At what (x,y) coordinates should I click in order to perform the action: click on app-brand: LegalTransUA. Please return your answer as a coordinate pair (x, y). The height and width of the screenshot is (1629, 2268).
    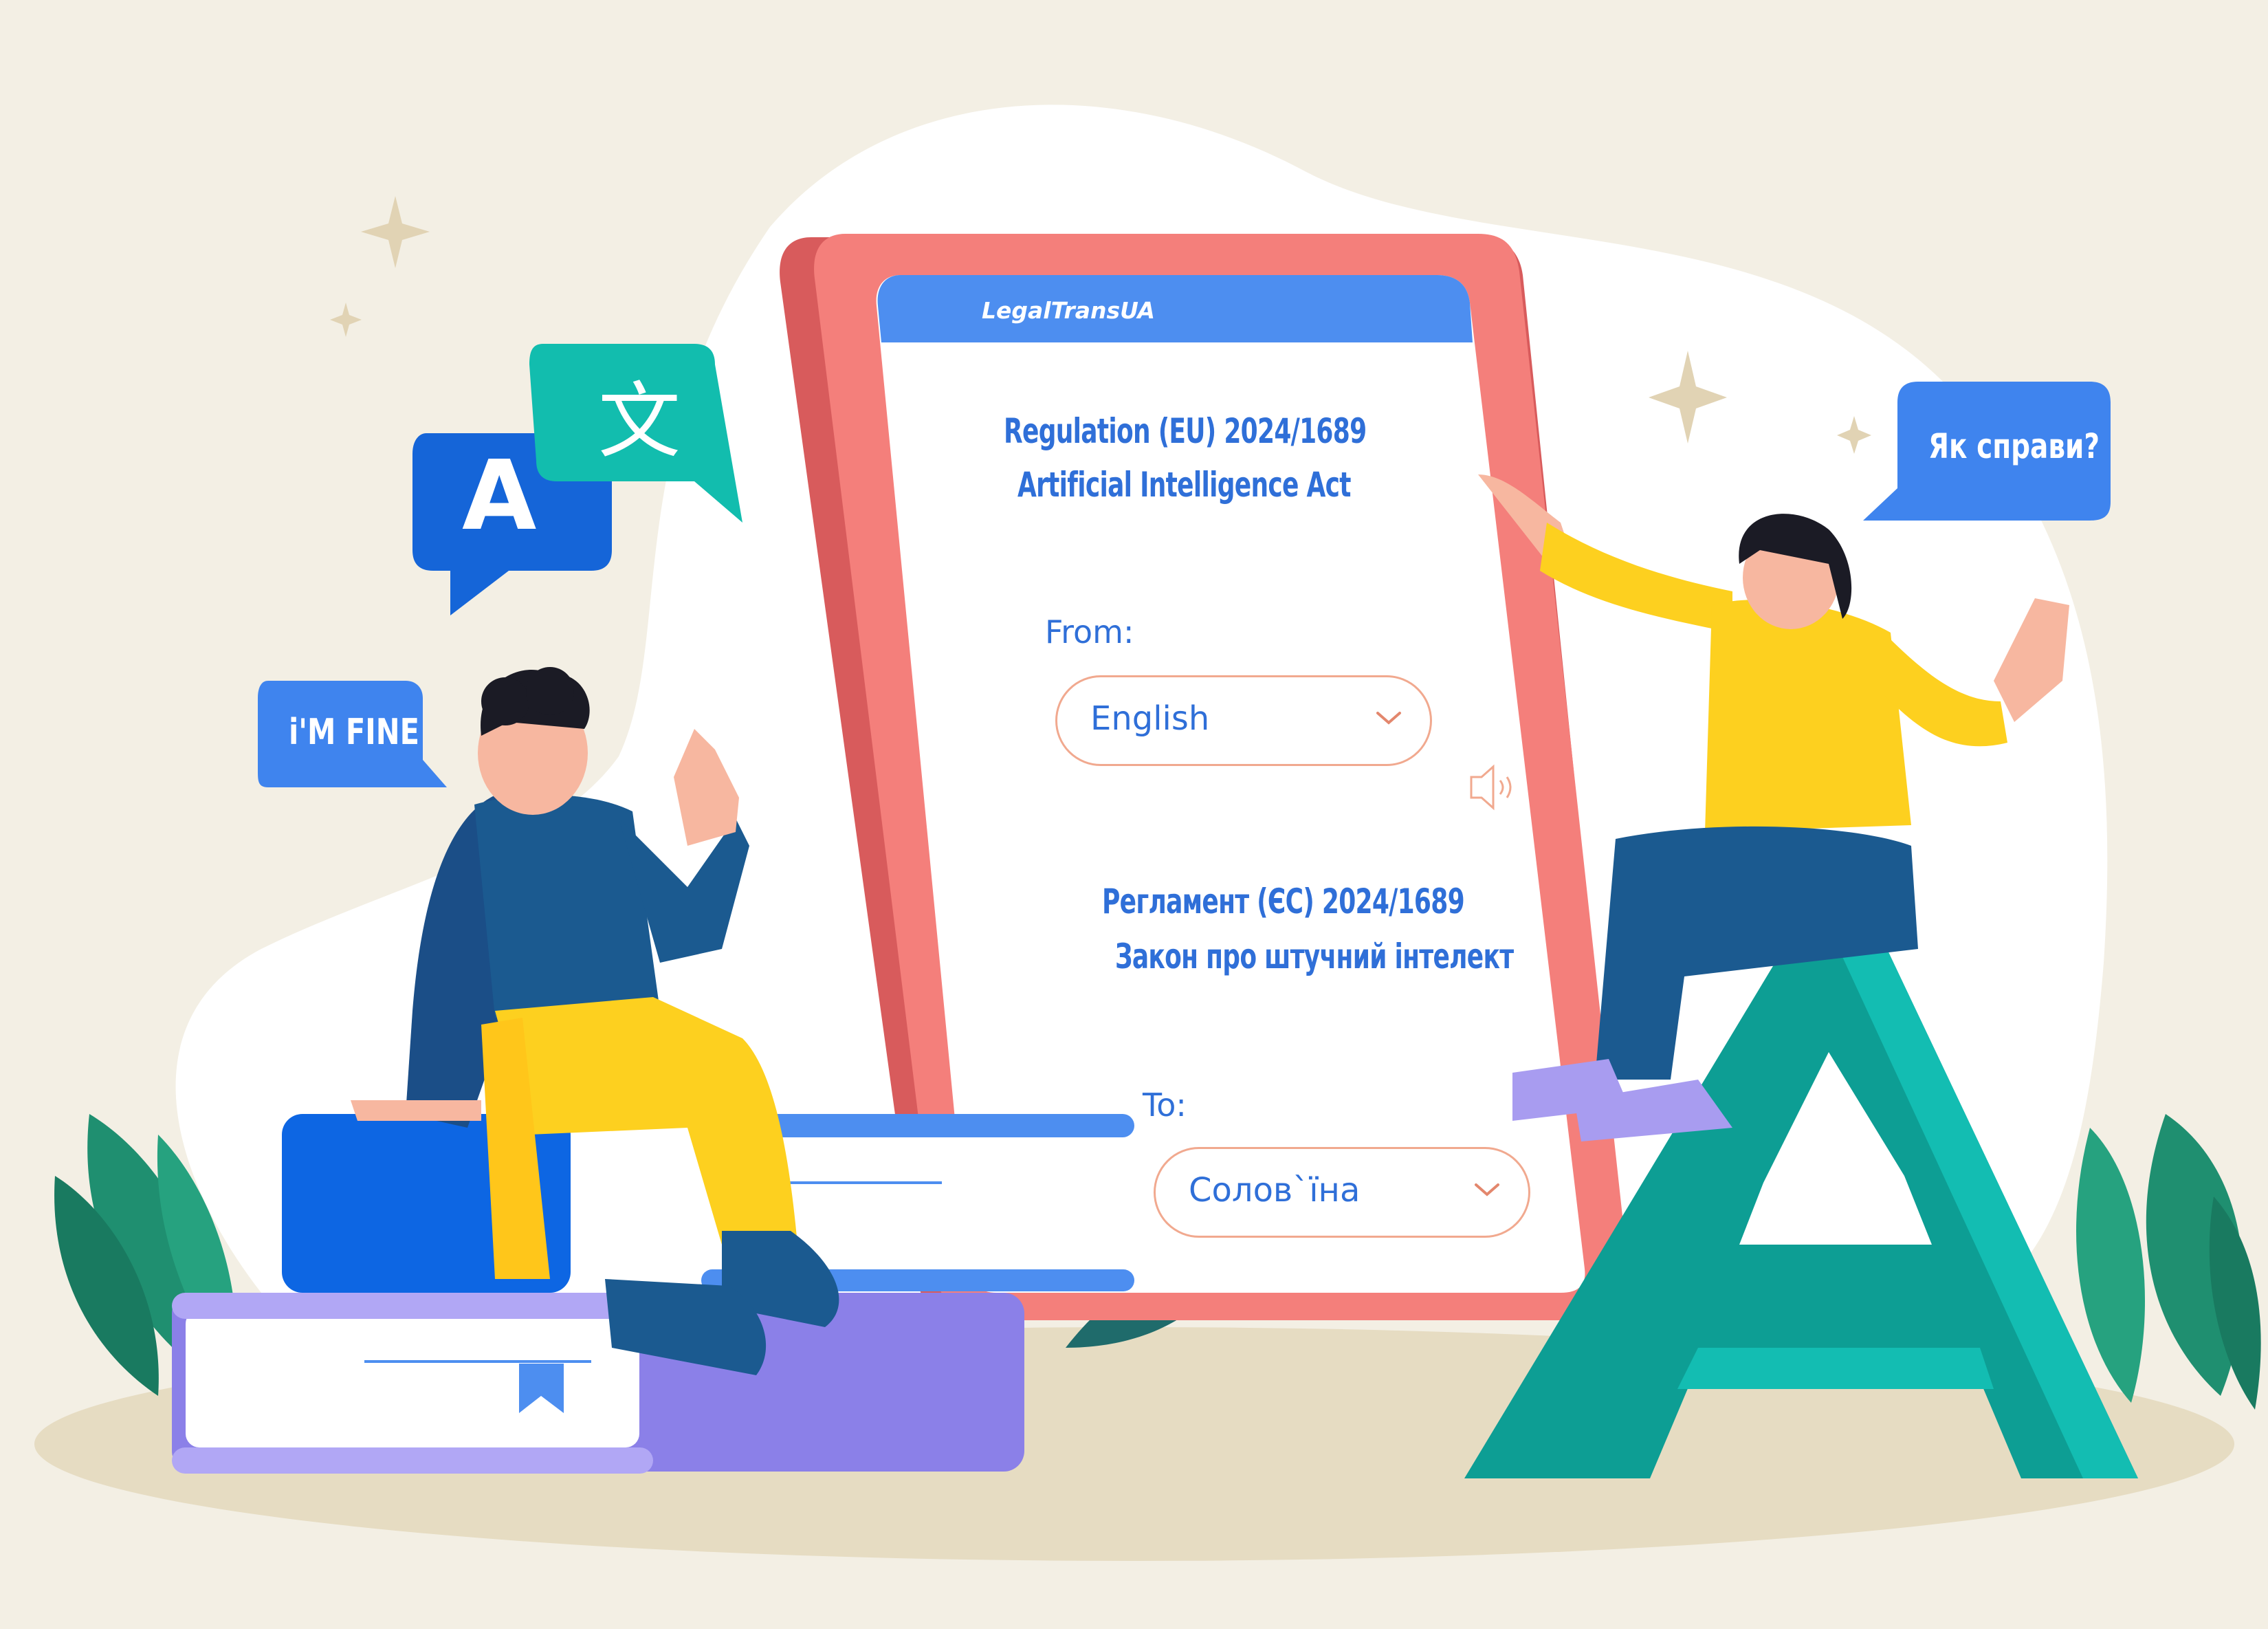
    Looking at the image, I should click on (1069, 310).